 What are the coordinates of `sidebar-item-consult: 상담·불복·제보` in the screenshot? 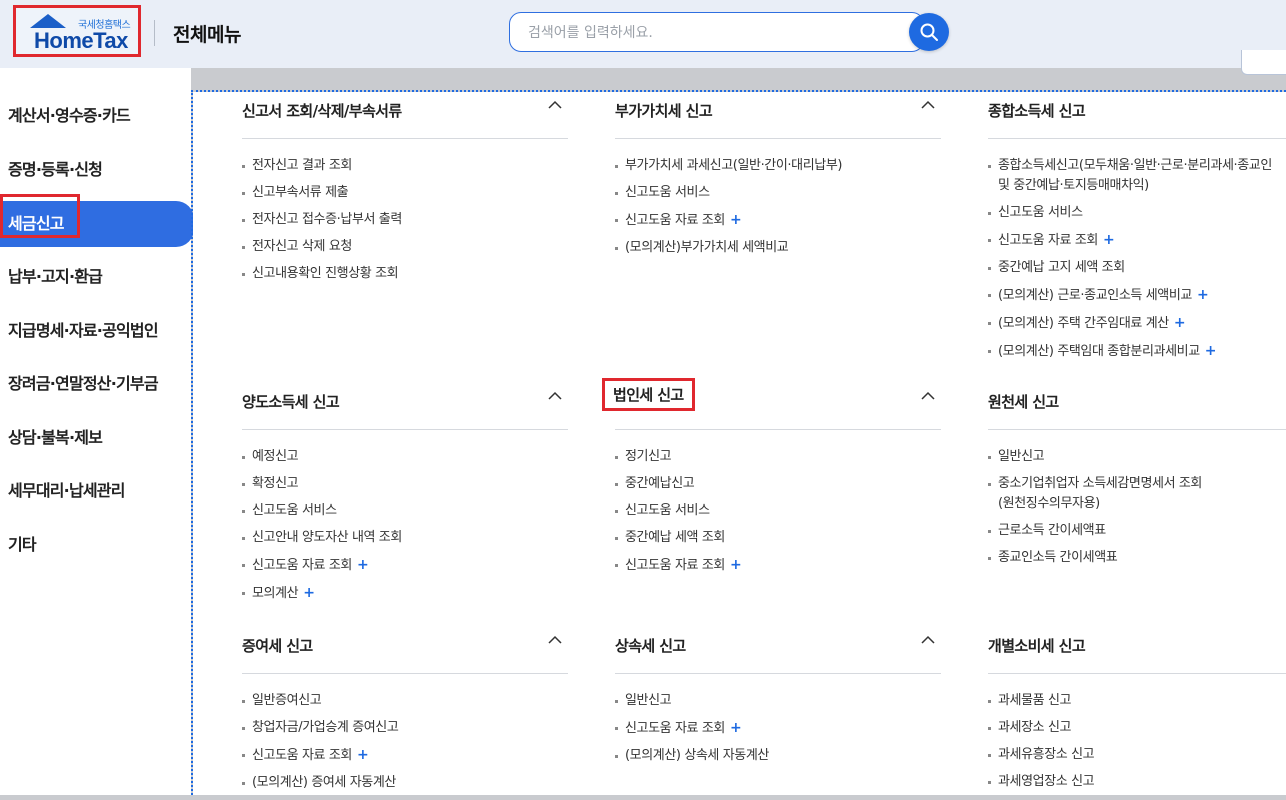 It's located at (97, 438).